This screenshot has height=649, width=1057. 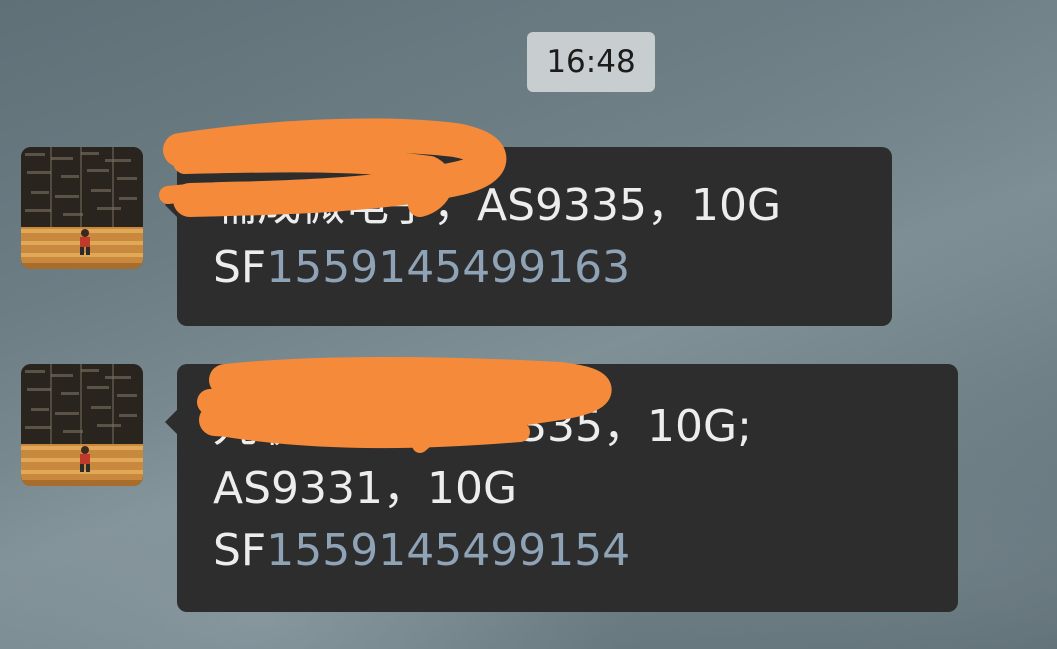 I want to click on message-text: AS9331，10G, so click(x=365, y=488).